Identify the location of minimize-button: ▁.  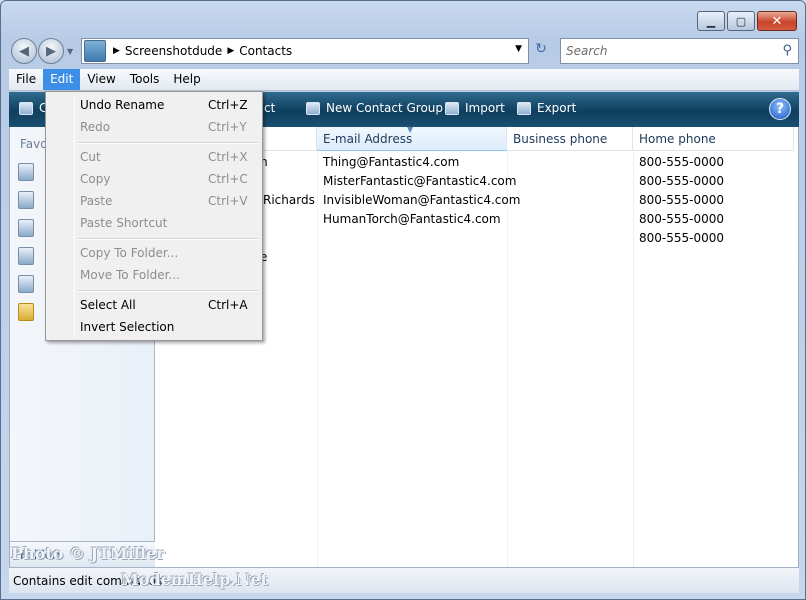
(711, 21).